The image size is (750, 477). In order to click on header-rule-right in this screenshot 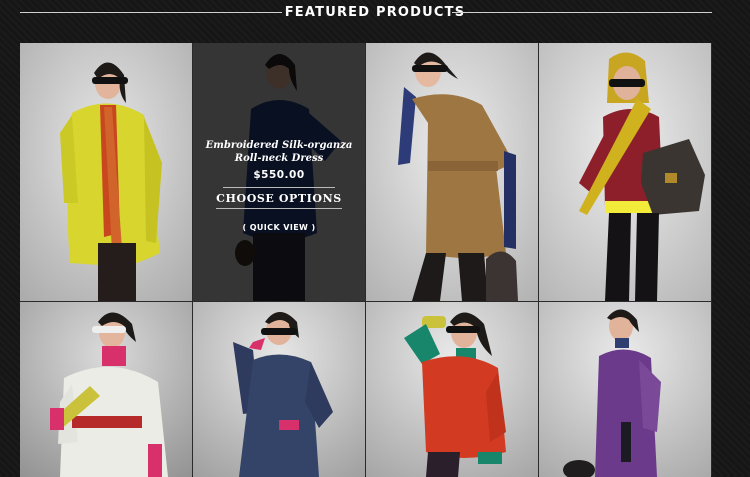, I will do `click(582, 12)`.